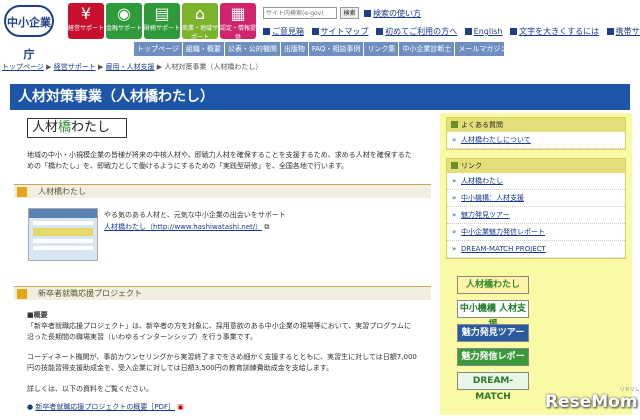 This screenshot has width=640, height=420. I want to click on sidebar-link-item: 人材橋わたし, so click(536, 181).